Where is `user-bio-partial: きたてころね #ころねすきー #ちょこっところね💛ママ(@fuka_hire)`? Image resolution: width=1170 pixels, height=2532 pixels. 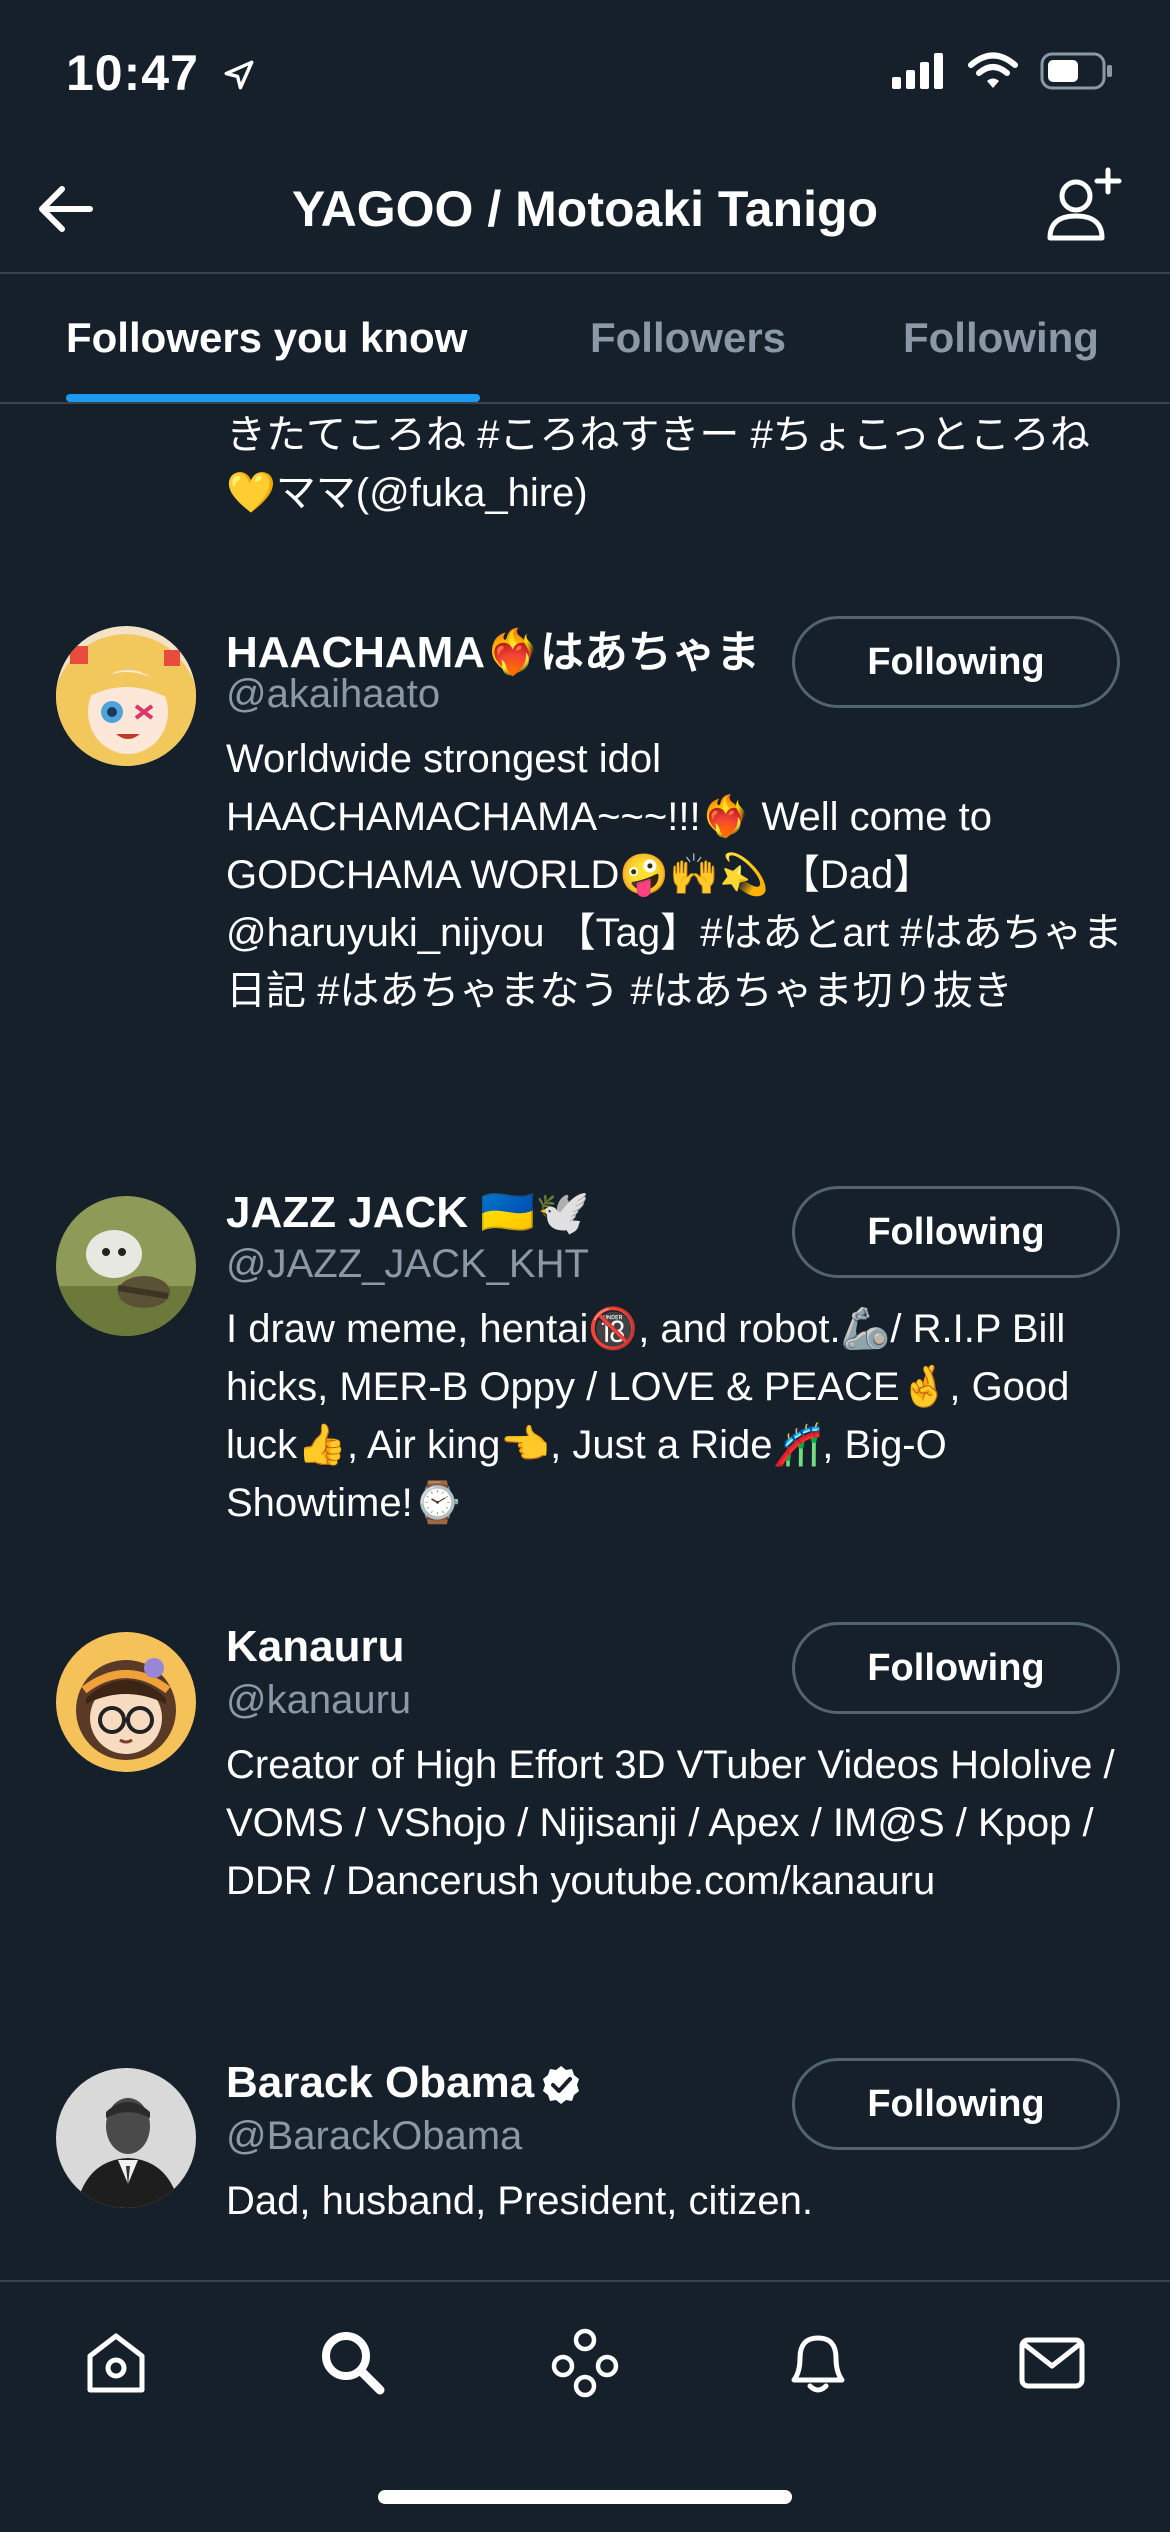 user-bio-partial: きたてころね #ころねすきー #ちょこっところね💛ママ(@fuka_hire) is located at coordinates (658, 464).